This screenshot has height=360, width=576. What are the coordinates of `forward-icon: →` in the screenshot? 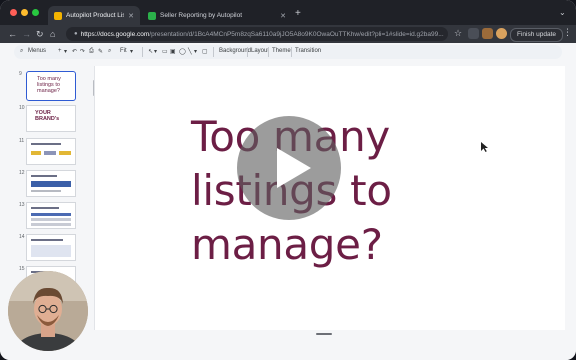 It's located at (26, 34).